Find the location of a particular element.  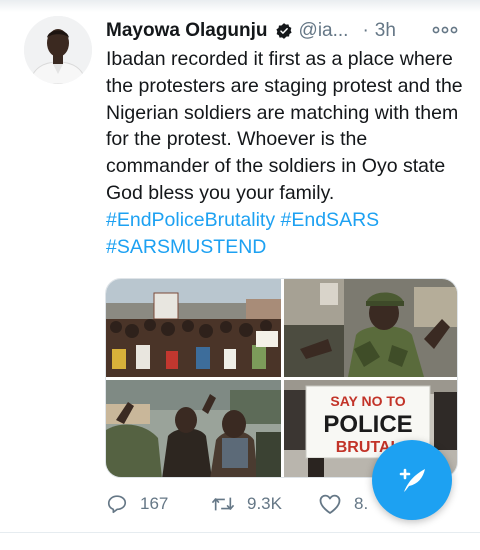

placard-line-1: SAY NO TO is located at coordinates (367, 401).